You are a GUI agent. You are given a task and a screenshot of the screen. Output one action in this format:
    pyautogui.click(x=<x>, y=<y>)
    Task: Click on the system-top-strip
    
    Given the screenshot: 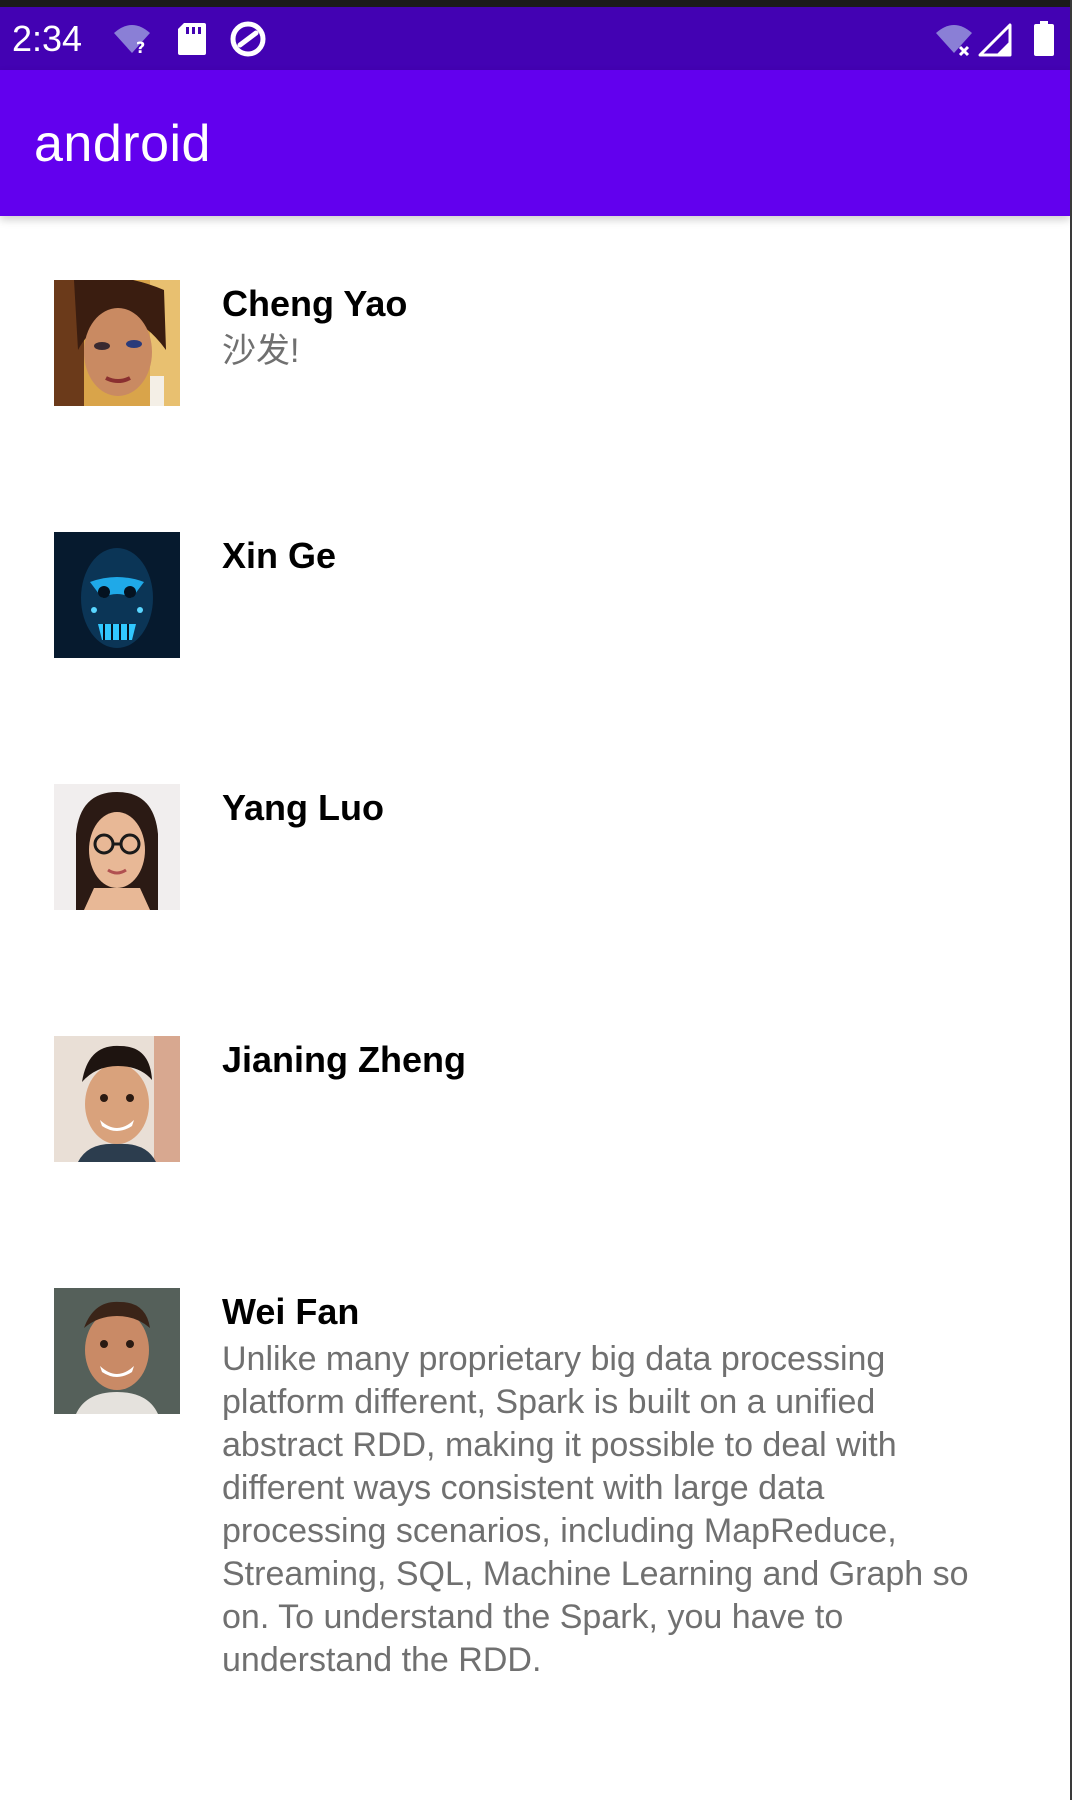 What is the action you would take?
    pyautogui.click(x=536, y=3)
    